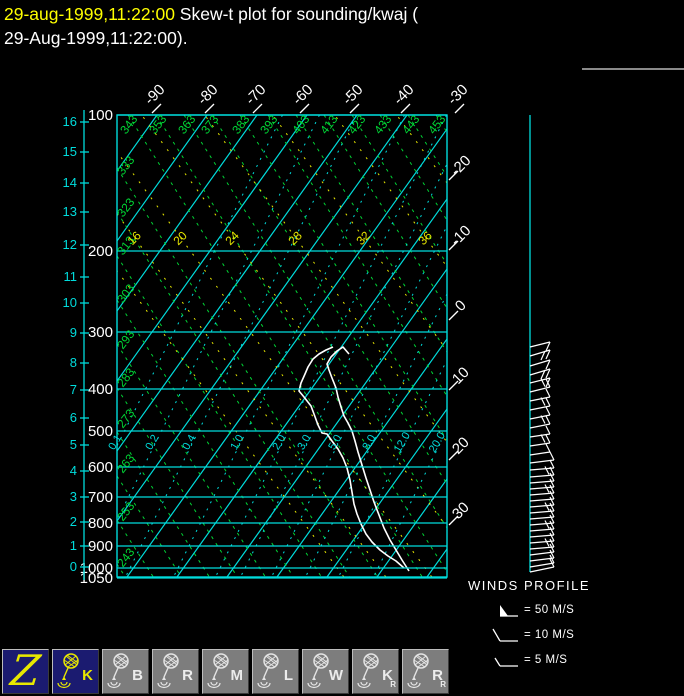 Image resolution: width=684 pixels, height=696 pixels. Describe the element at coordinates (288, 675) in the screenshot. I see `button-letter: L` at that location.